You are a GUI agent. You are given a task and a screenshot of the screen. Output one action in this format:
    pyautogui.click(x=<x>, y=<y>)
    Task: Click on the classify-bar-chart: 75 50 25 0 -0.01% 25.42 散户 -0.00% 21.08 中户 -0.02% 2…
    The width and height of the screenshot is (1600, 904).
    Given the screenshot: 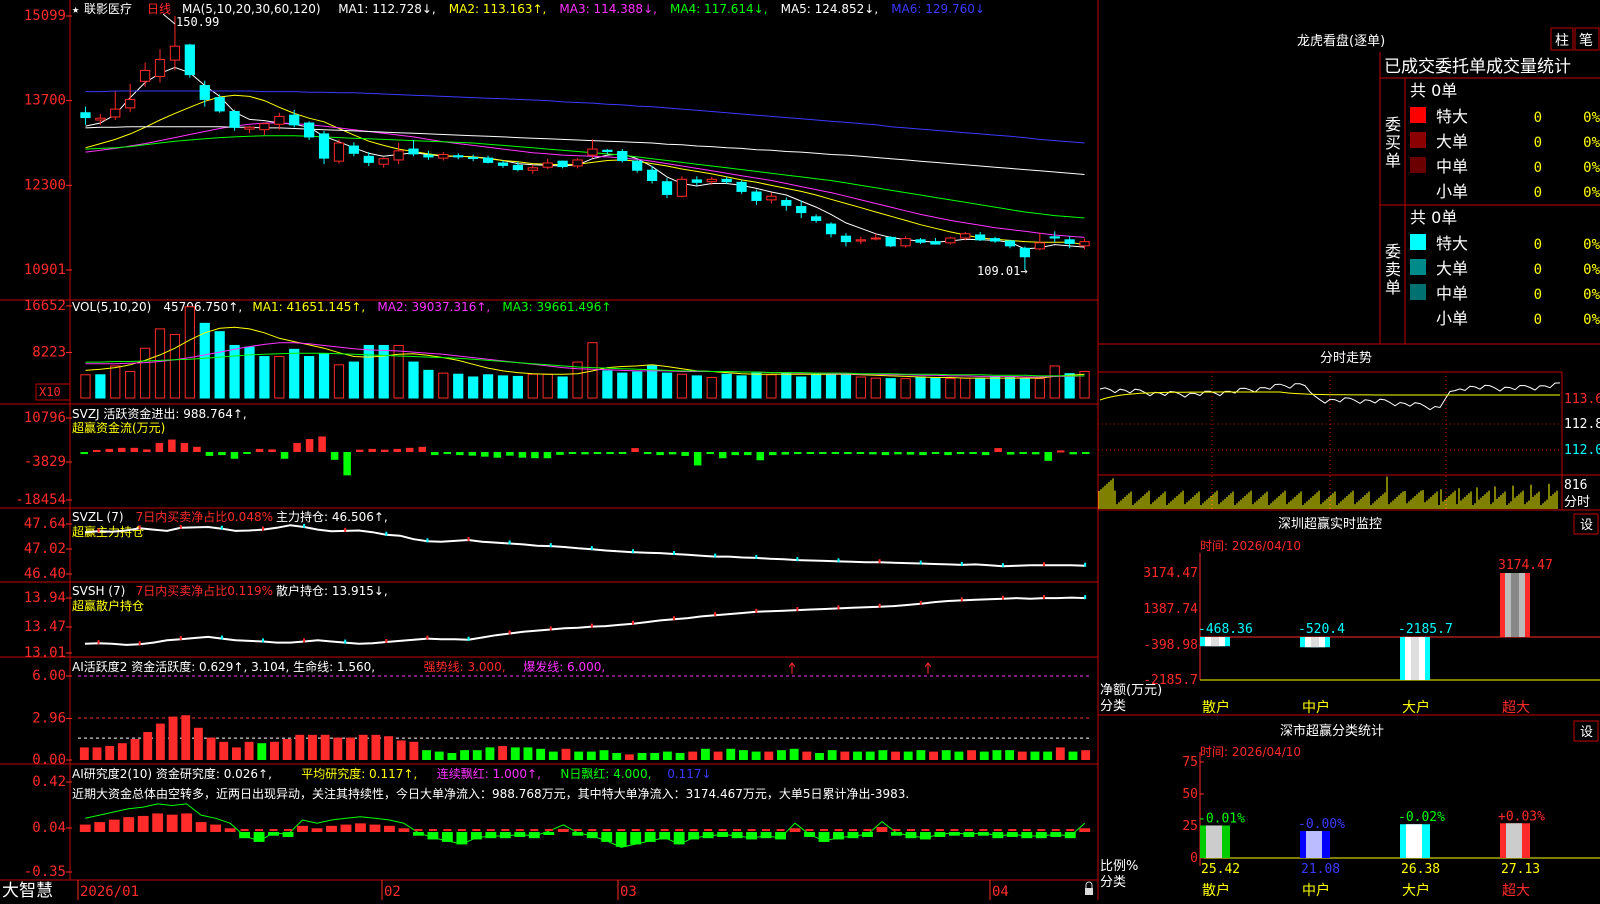 What is the action you would take?
    pyautogui.click(x=1391, y=825)
    